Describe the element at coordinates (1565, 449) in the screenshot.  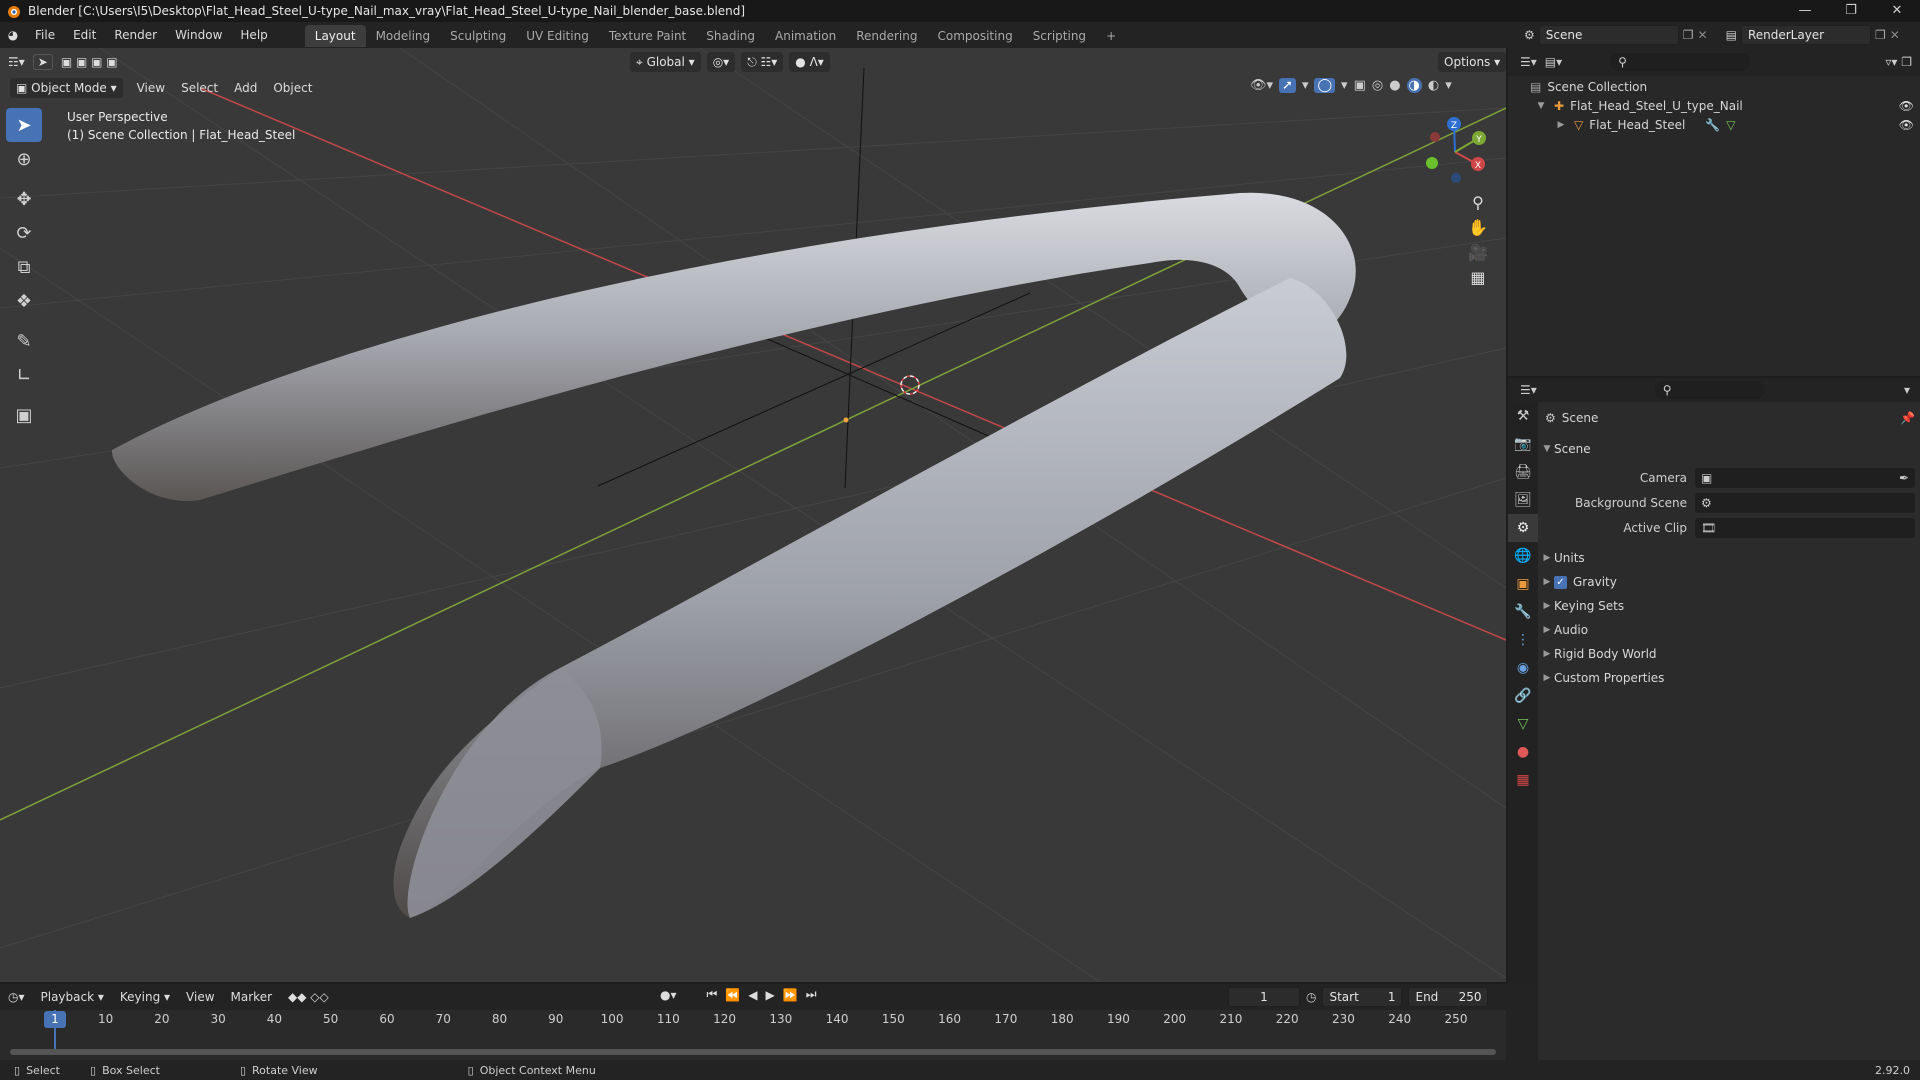
I see `scene-panel-header: ▼ Scene` at that location.